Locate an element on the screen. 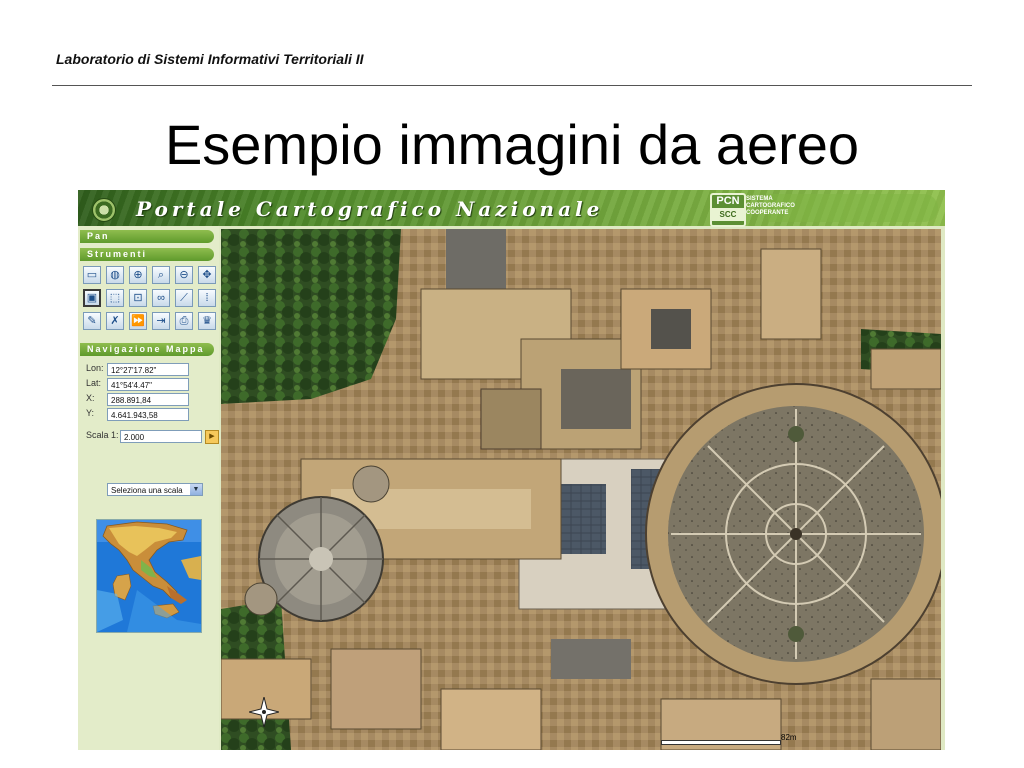 This screenshot has width=1024, height=768. navigazione-section-header: Navigazione Mappa is located at coordinates (147, 349).